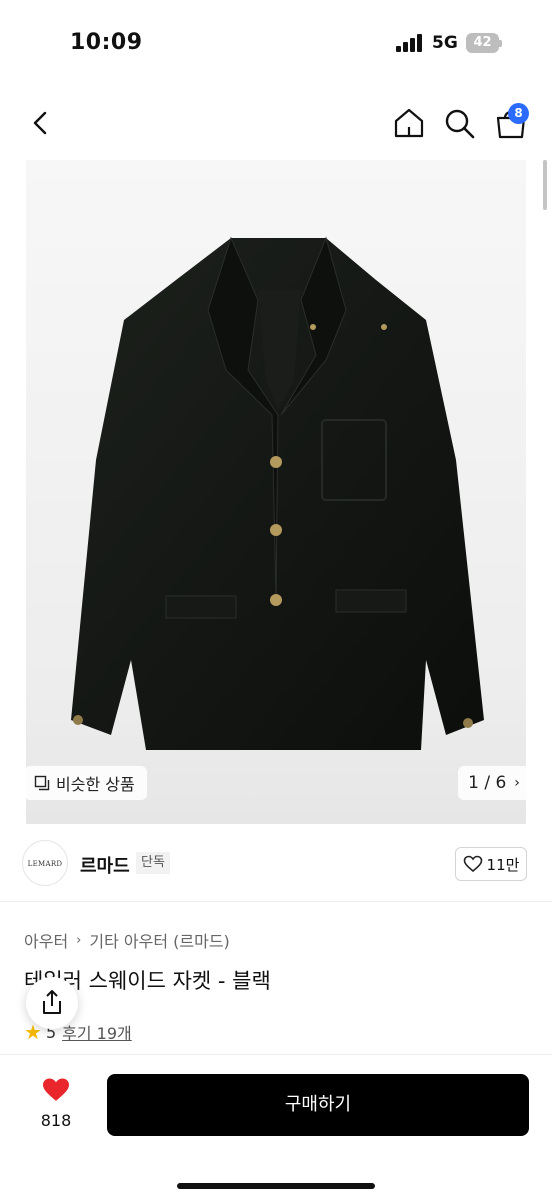 This screenshot has height=1200, width=552. I want to click on brand-row: LEMARD 르마드 단독 11만, so click(276, 864).